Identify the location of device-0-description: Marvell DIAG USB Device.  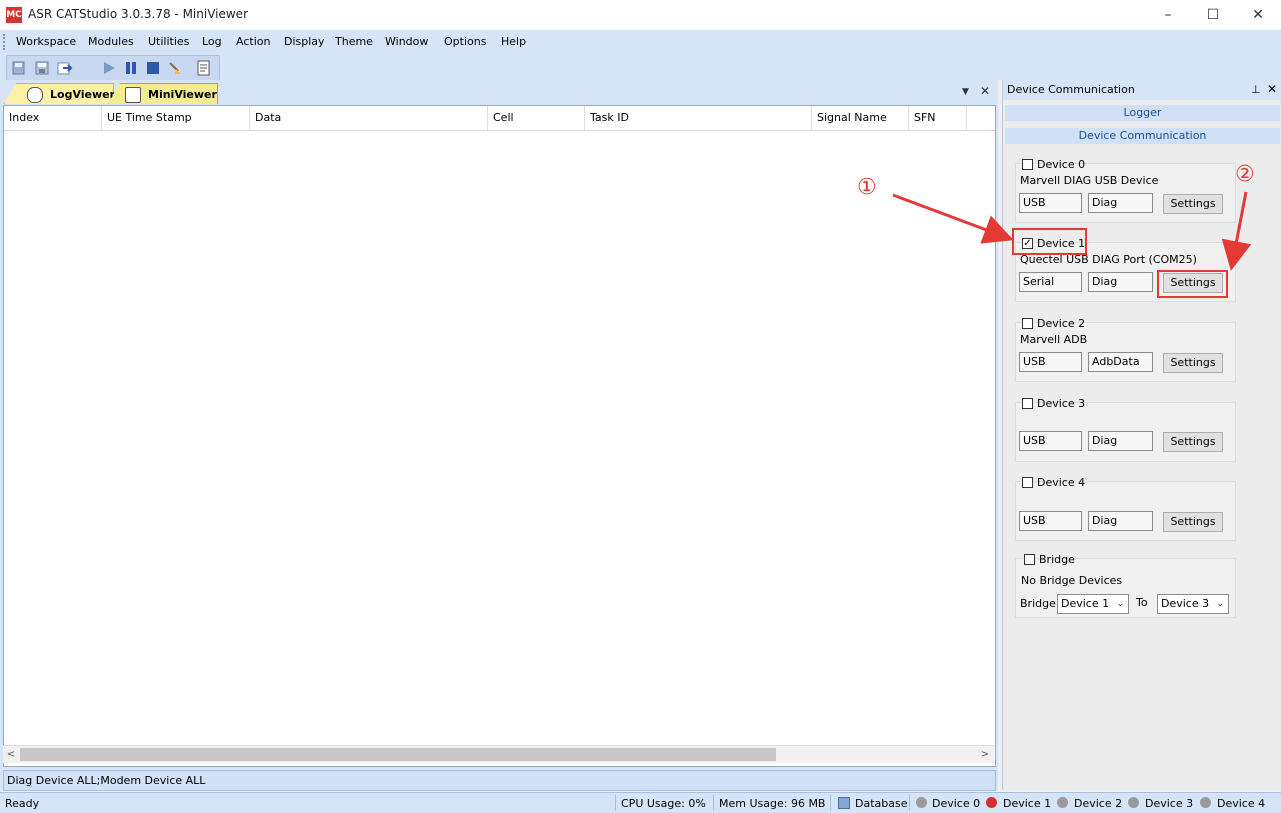
(1089, 180).